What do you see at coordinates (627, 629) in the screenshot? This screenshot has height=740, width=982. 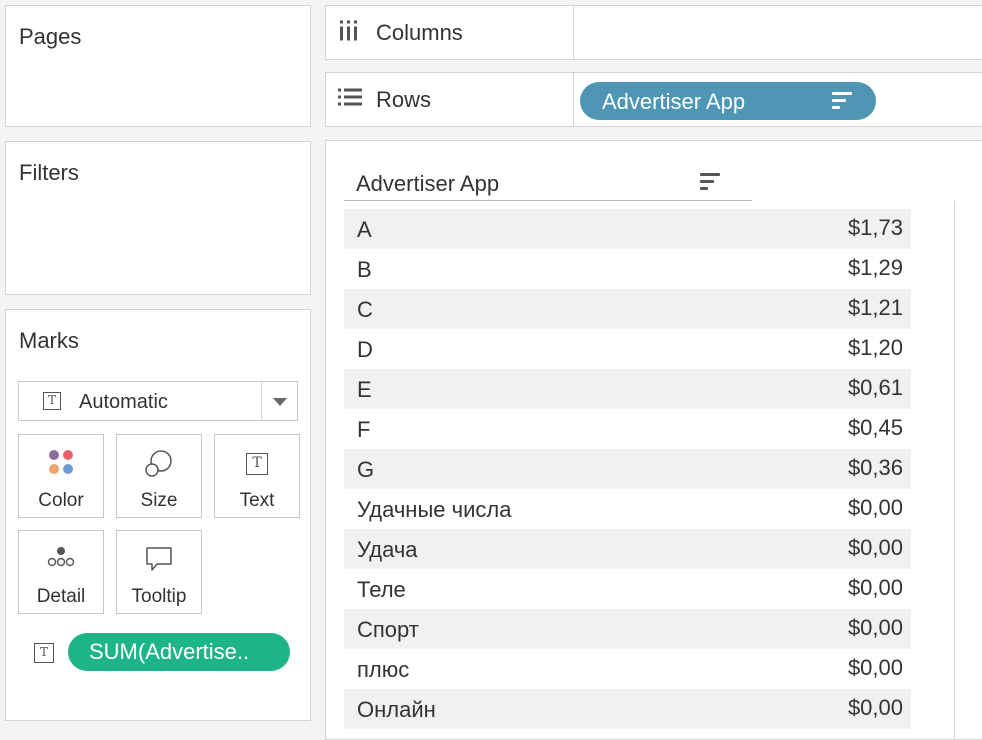 I see `table-row: Спорт $0,00` at bounding box center [627, 629].